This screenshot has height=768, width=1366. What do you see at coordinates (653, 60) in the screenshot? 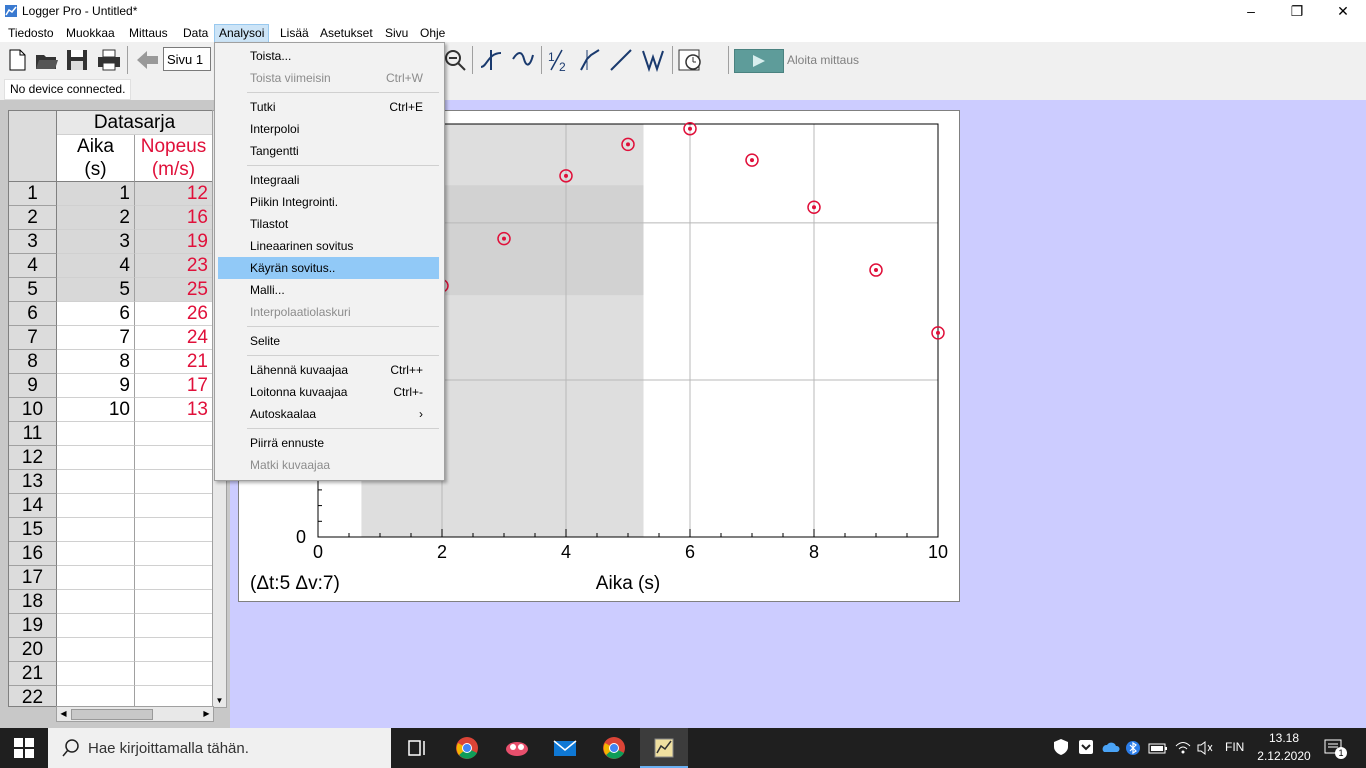
I see `curve-fit-icon` at bounding box center [653, 60].